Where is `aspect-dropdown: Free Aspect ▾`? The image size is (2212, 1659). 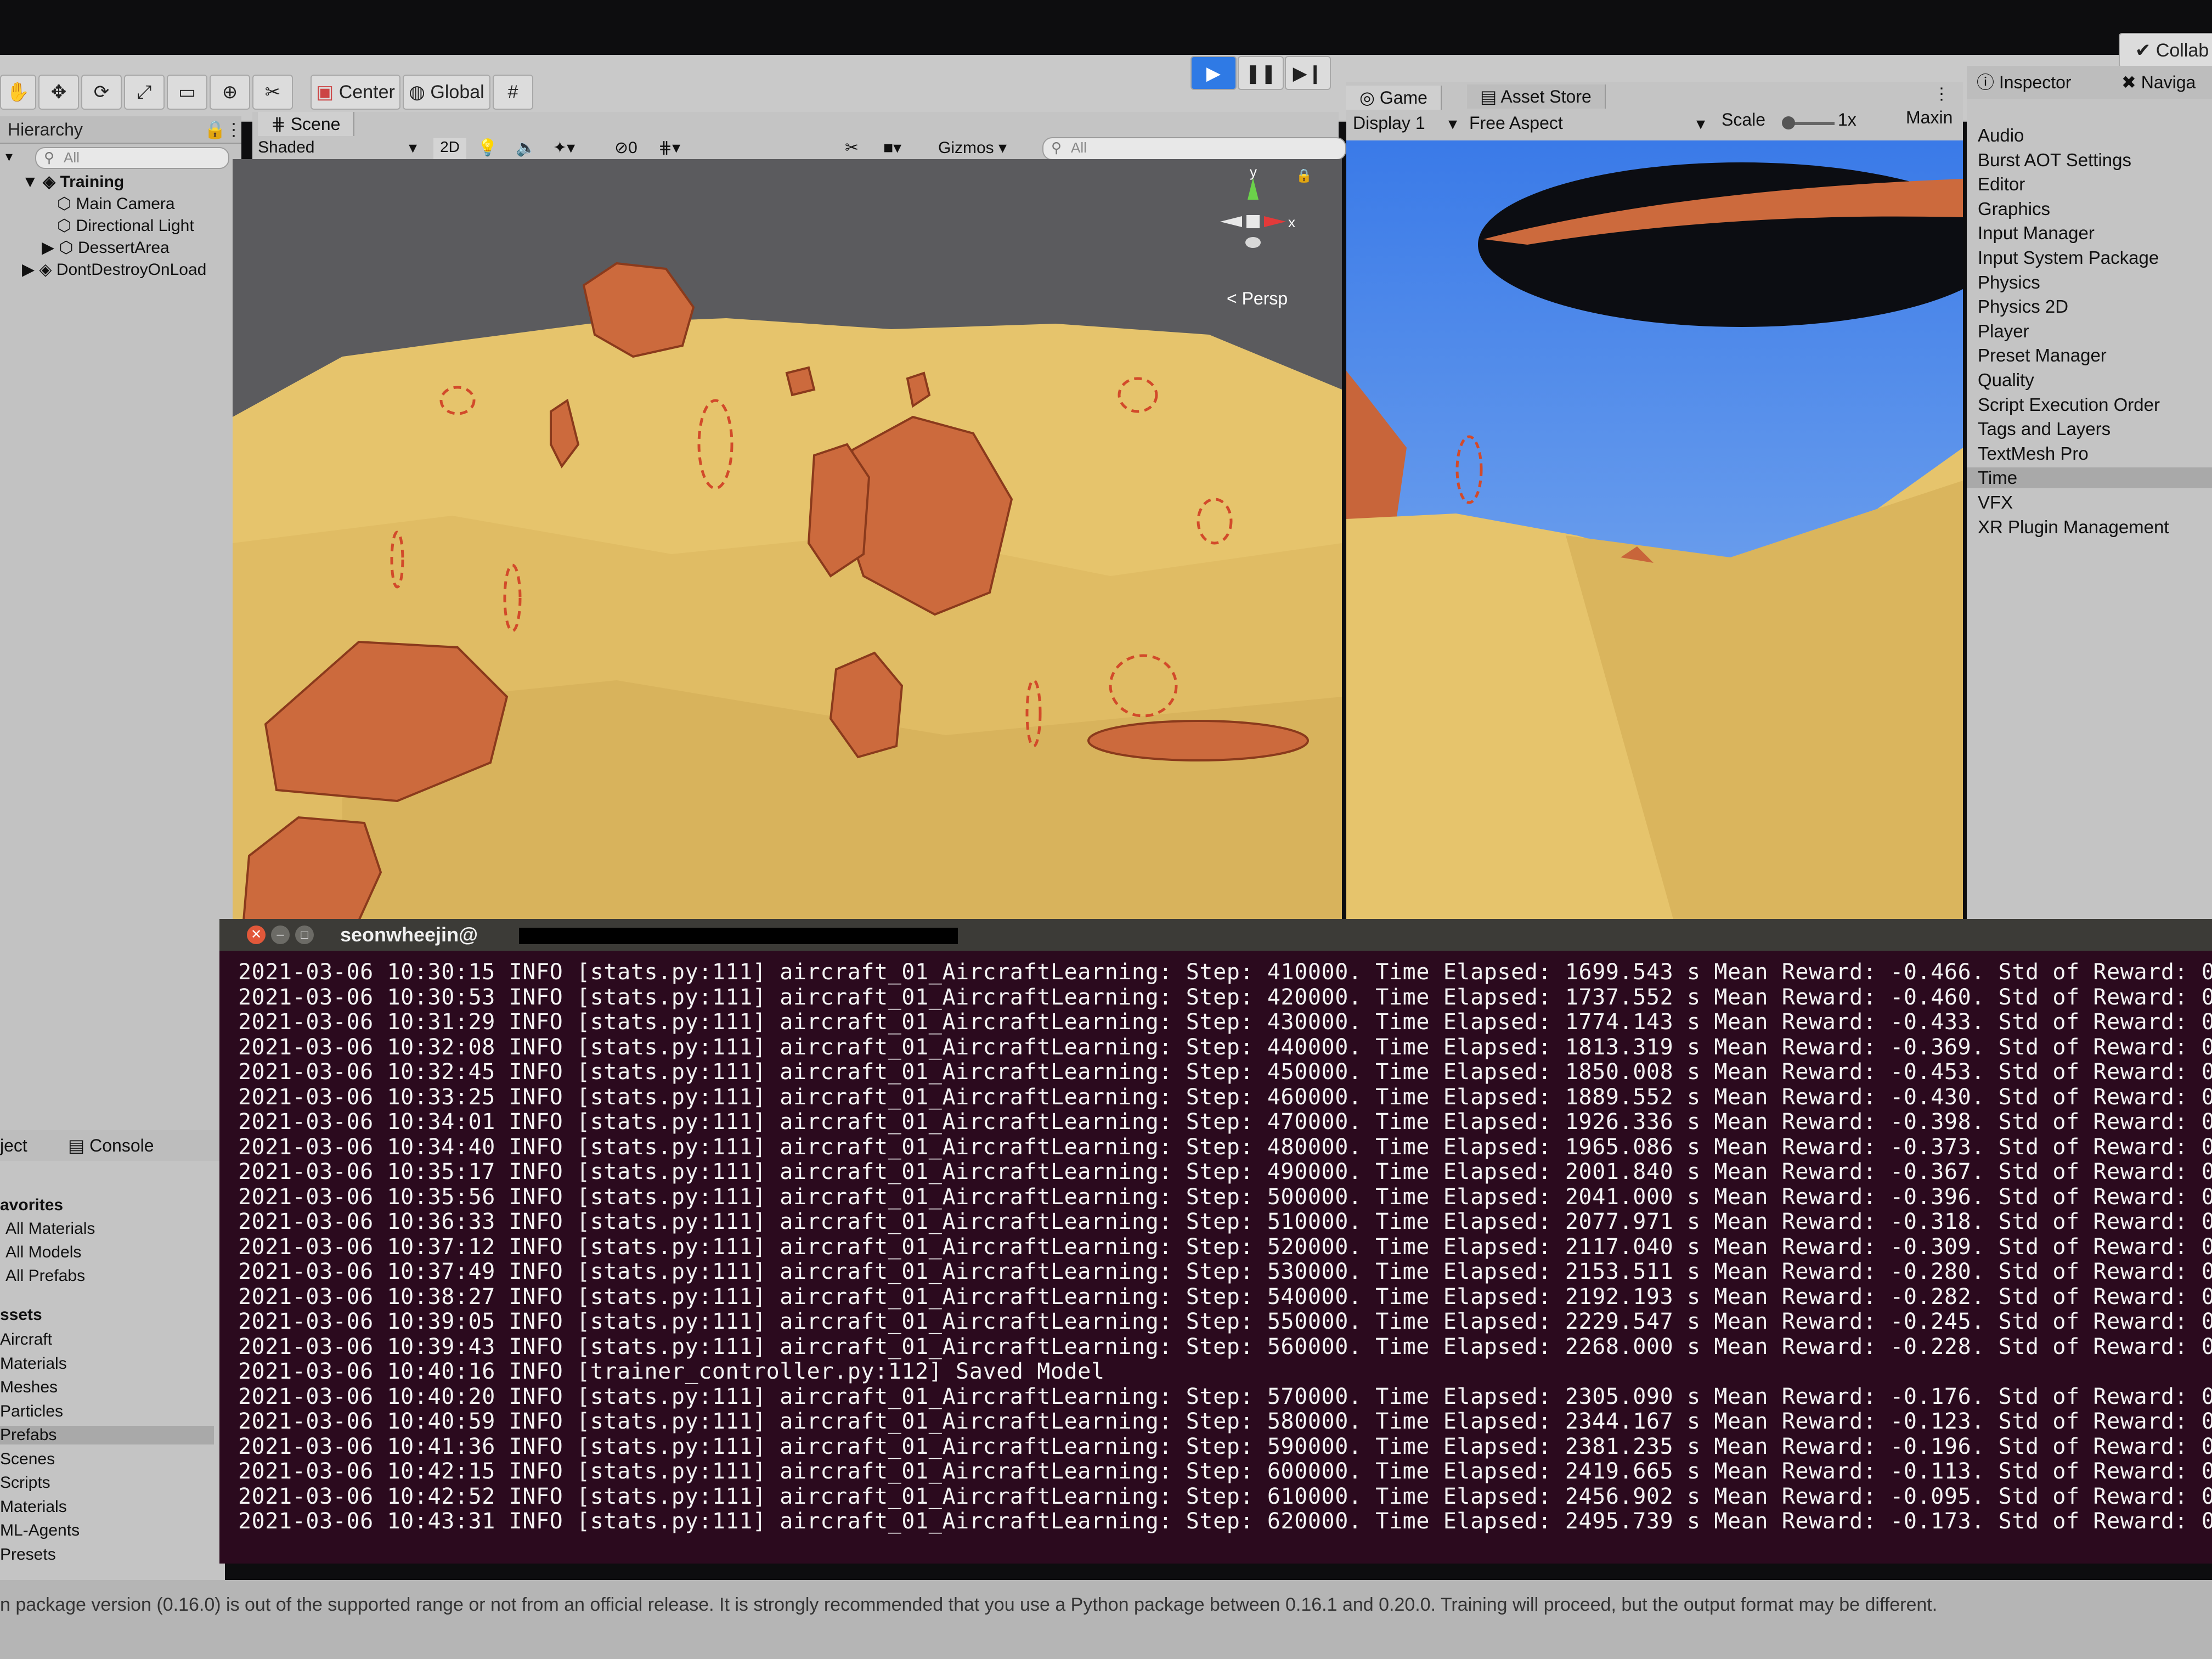 aspect-dropdown: Free Aspect ▾ is located at coordinates (1587, 125).